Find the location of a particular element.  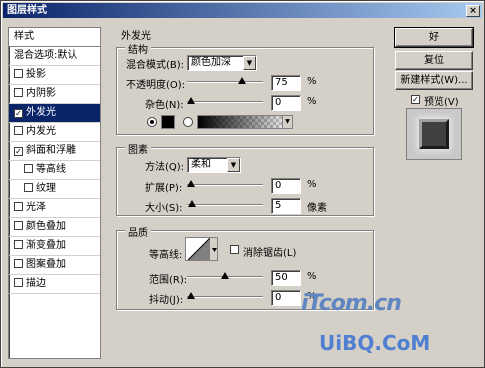

contour-curve-icon is located at coordinates (202, 249).